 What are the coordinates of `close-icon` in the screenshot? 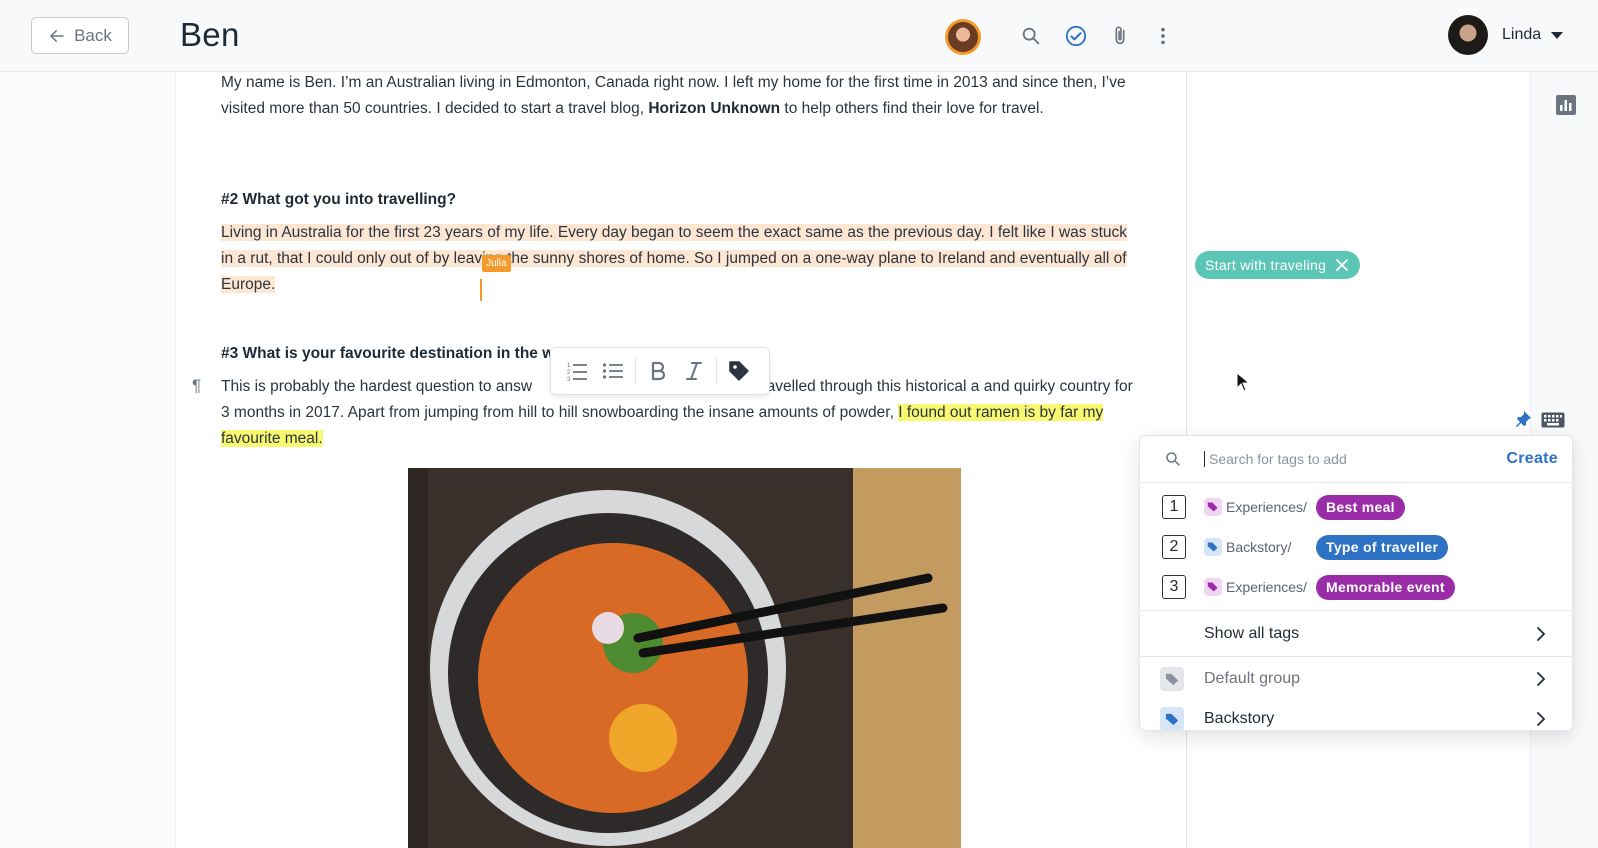 It's located at (1342, 265).